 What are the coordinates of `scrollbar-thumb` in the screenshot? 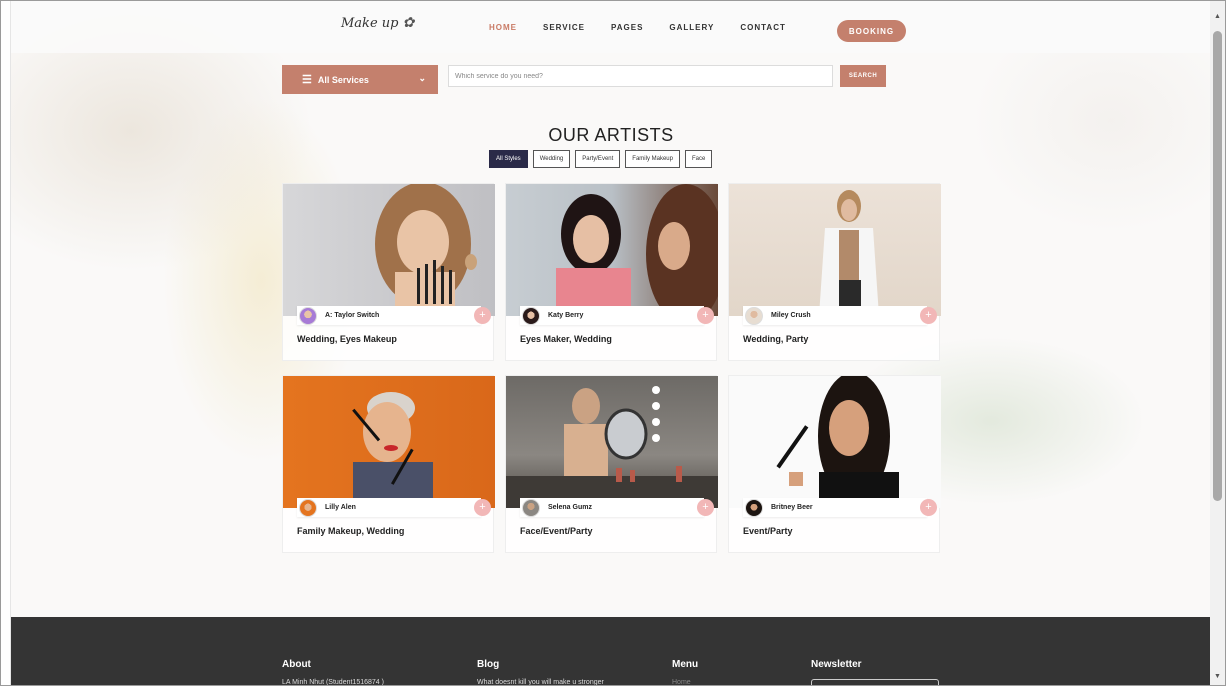 It's located at (1217, 266).